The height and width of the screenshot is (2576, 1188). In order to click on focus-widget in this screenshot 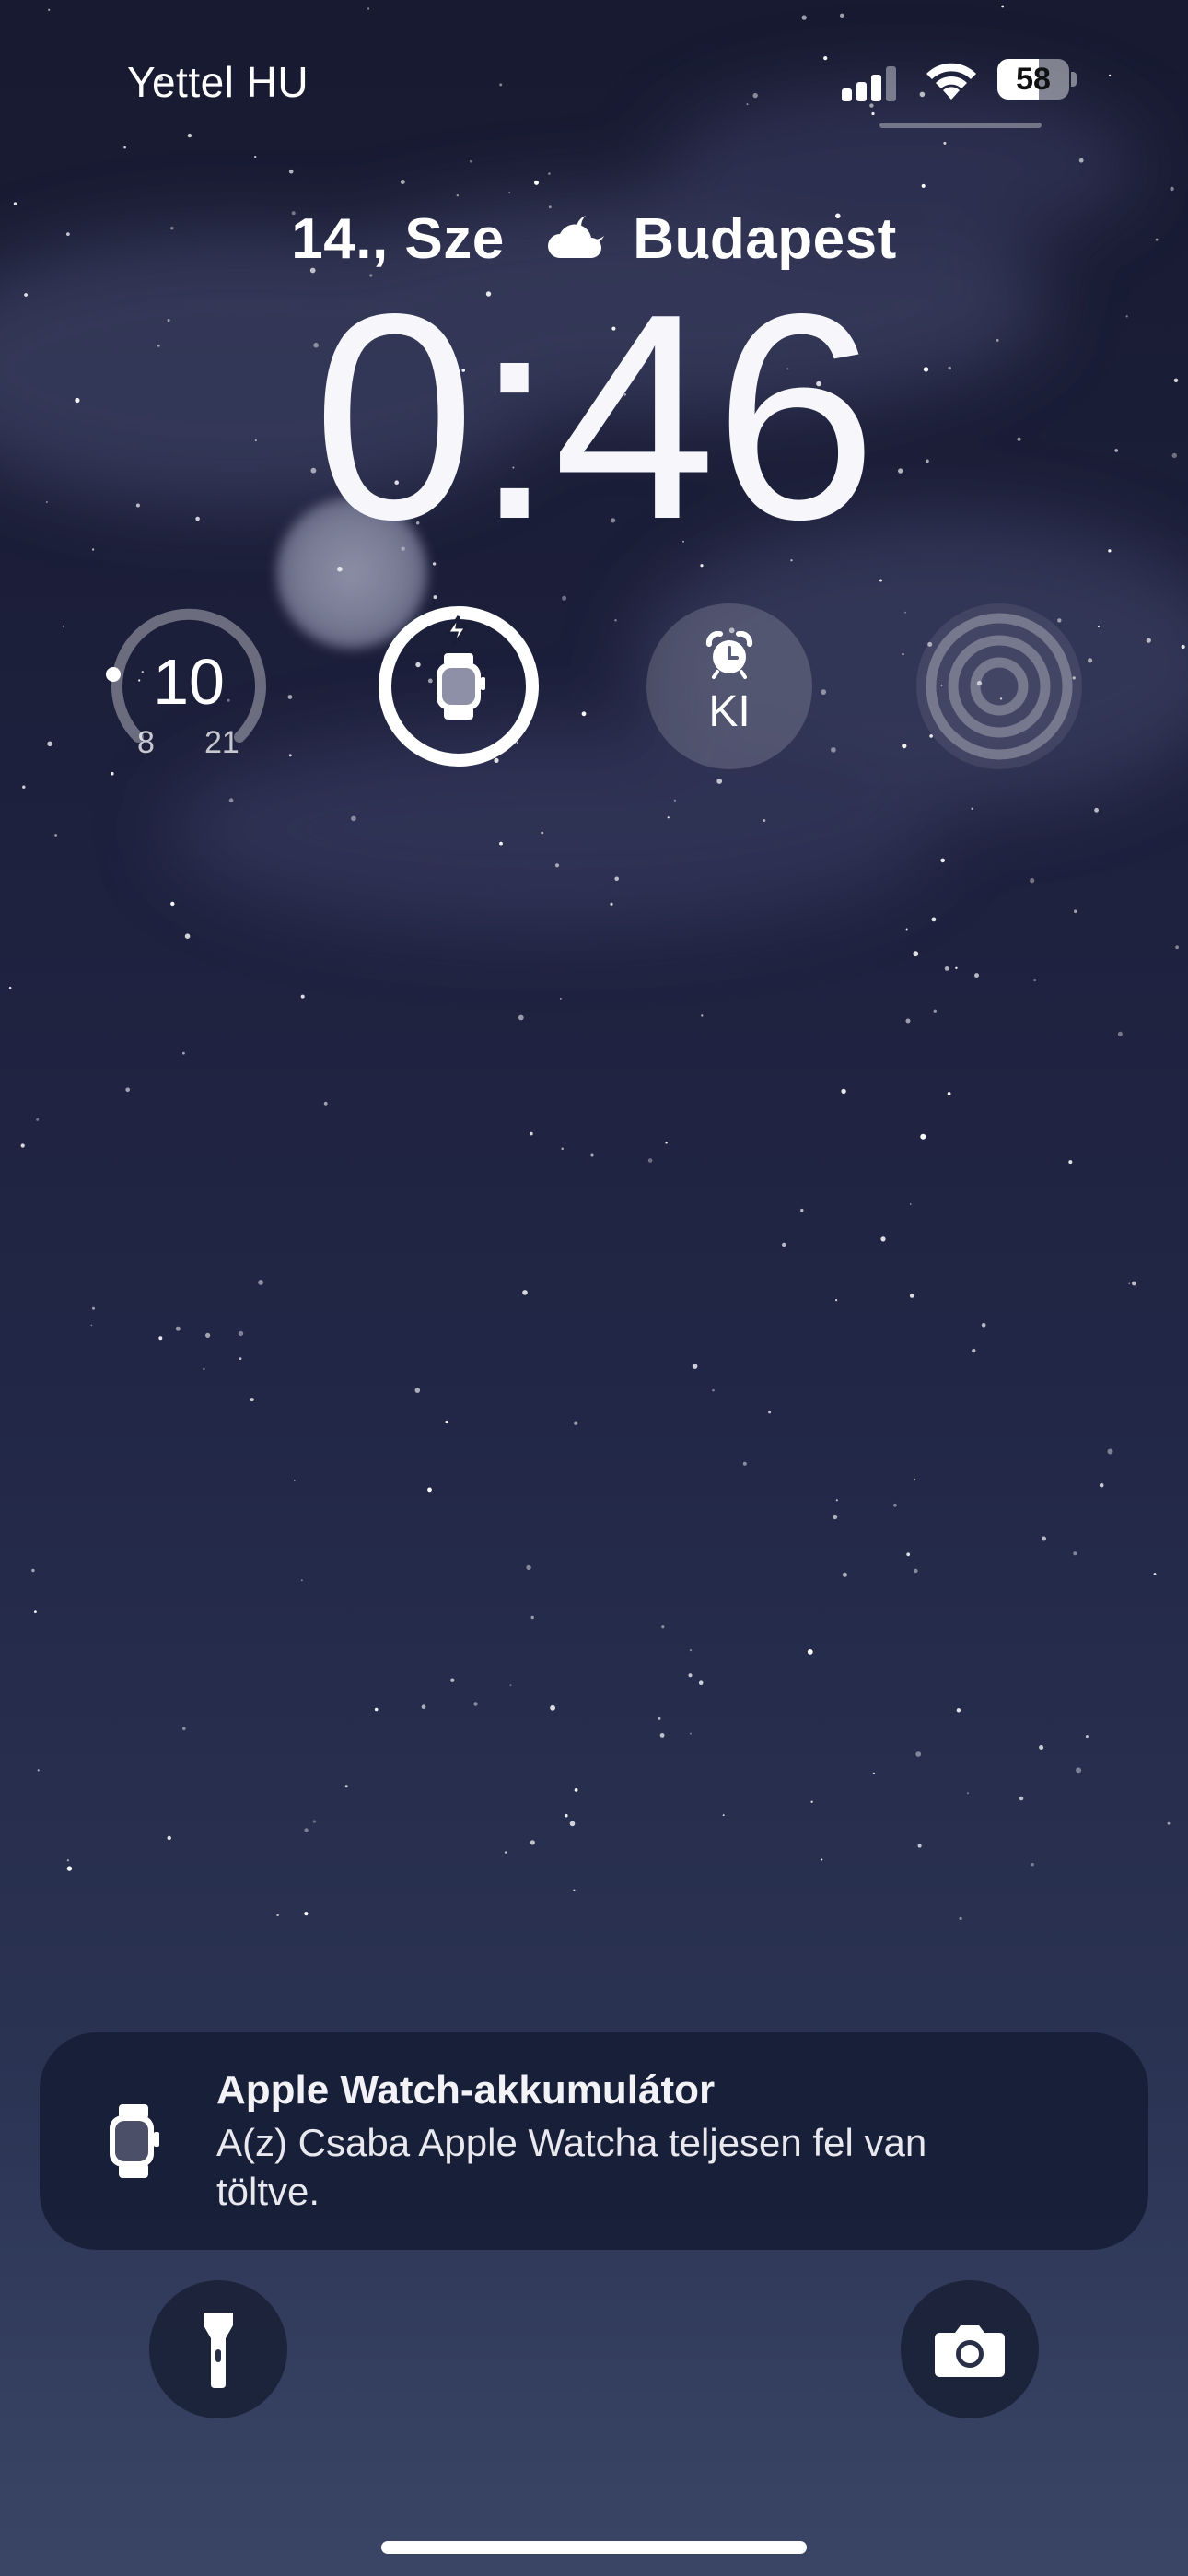, I will do `click(999, 686)`.